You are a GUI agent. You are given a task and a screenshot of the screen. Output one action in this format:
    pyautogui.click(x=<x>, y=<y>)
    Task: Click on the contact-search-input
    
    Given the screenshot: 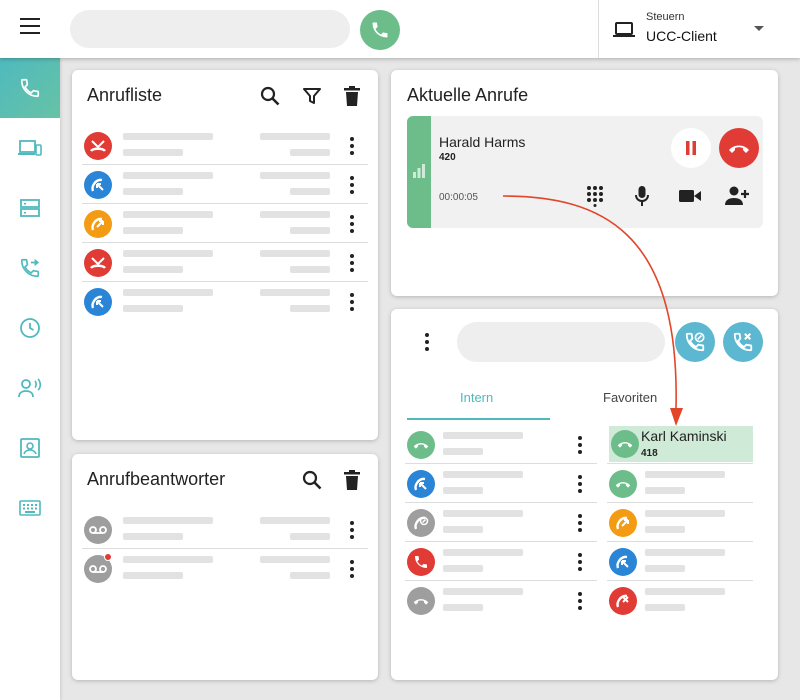 What is the action you would take?
    pyautogui.click(x=561, y=342)
    